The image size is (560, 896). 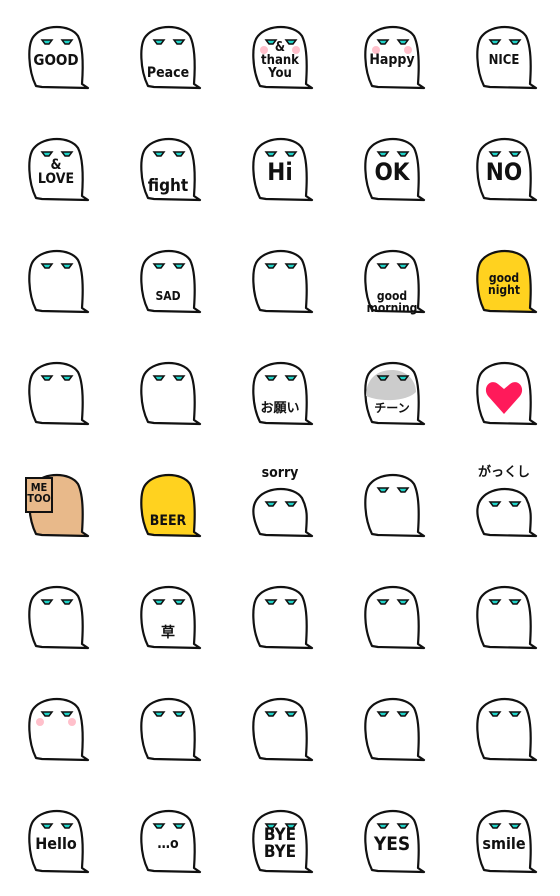 What do you see at coordinates (504, 172) in the screenshot?
I see `sticker-label: NO` at bounding box center [504, 172].